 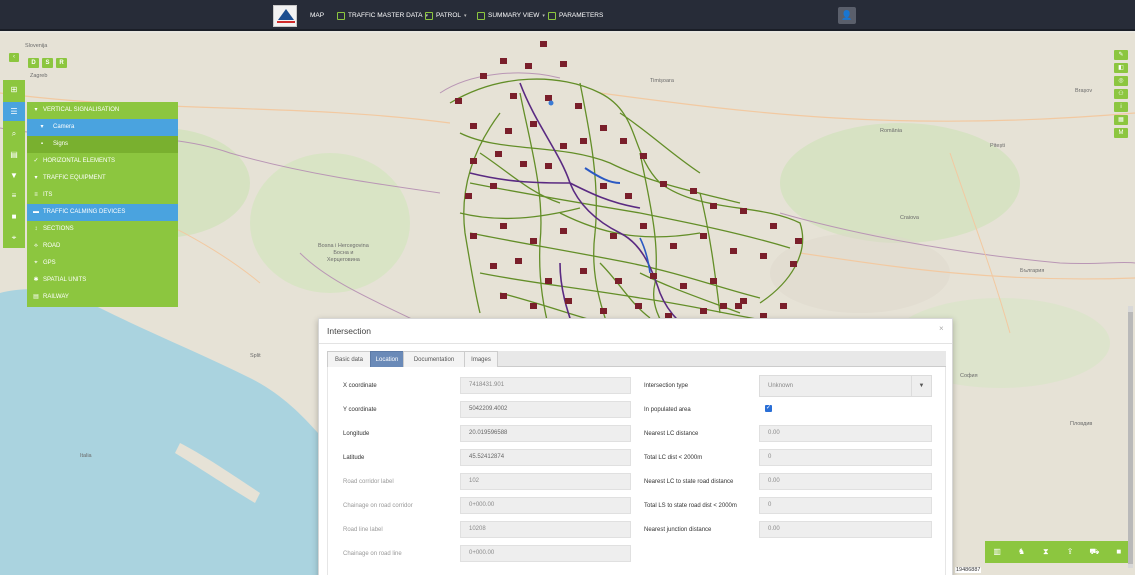 I want to click on nearest-lc-distance-field: 0.00, so click(x=845, y=433).